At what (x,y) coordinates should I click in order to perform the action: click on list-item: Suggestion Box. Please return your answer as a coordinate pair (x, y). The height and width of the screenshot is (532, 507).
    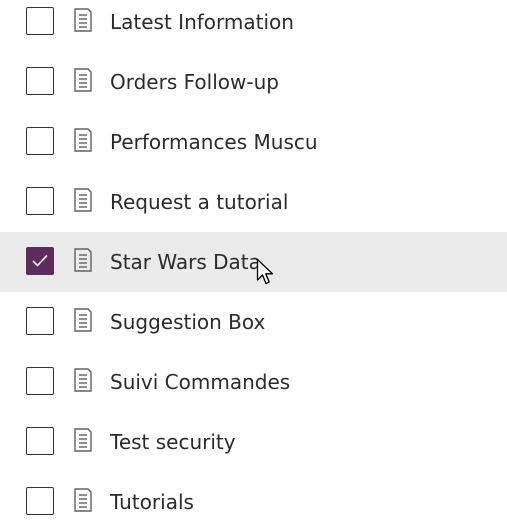
    Looking at the image, I should click on (253, 322).